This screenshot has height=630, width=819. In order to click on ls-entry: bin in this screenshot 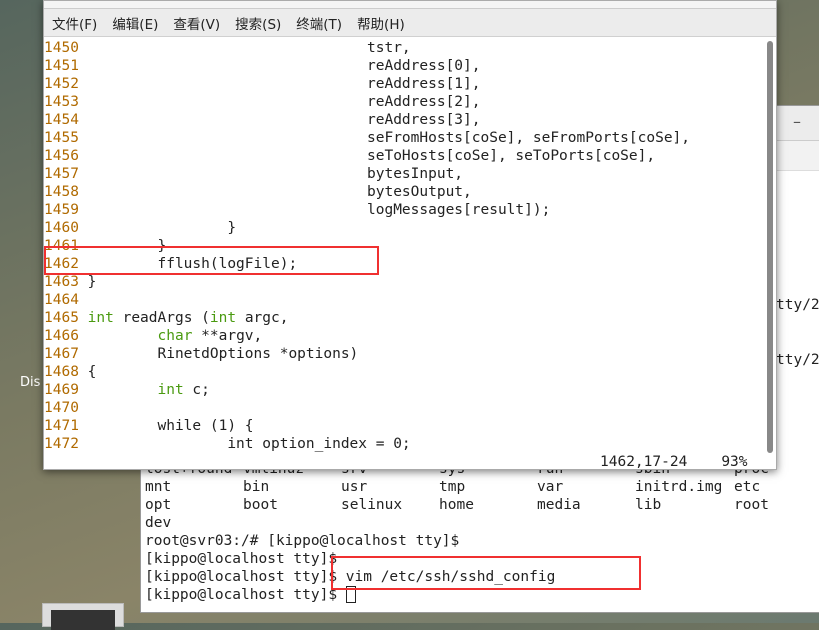, I will do `click(256, 487)`.